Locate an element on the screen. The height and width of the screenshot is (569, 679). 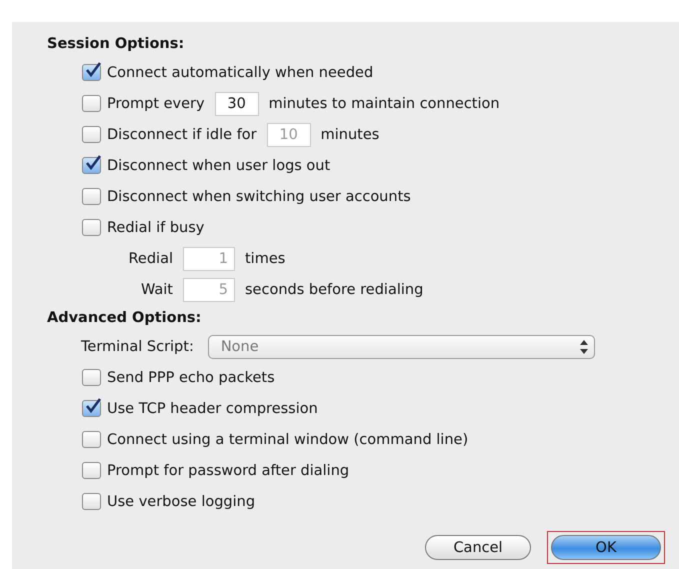
option-label: Disconnect if idle for is located at coordinates (182, 134).